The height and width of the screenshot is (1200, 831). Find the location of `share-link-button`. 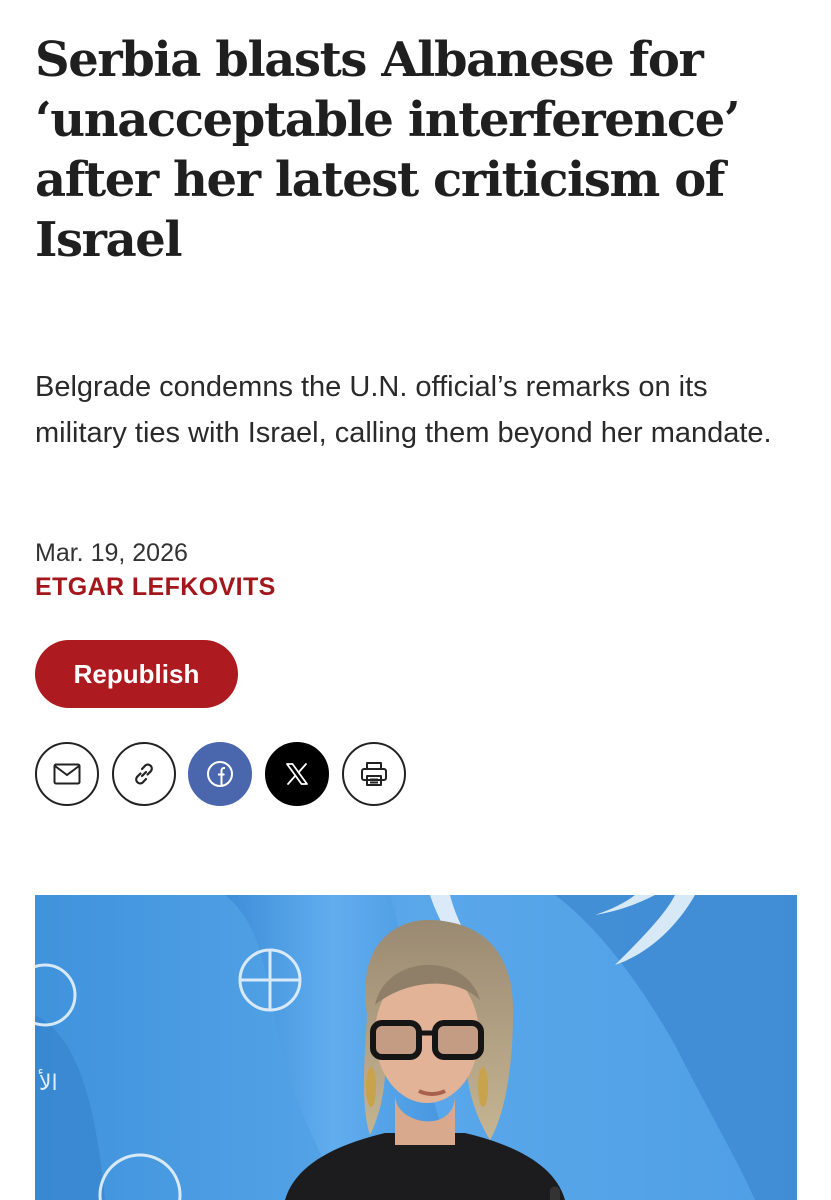

share-link-button is located at coordinates (144, 774).